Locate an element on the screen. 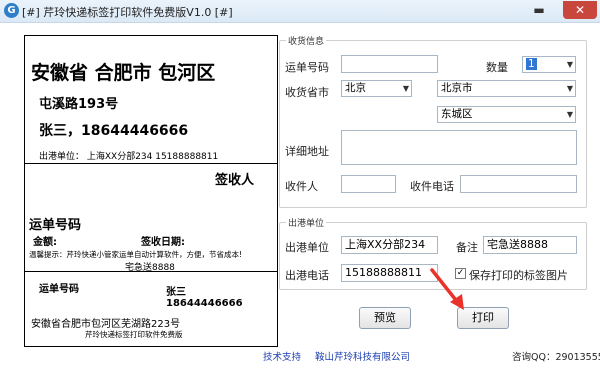  preview-street: 屯溪路193号 is located at coordinates (79, 104).